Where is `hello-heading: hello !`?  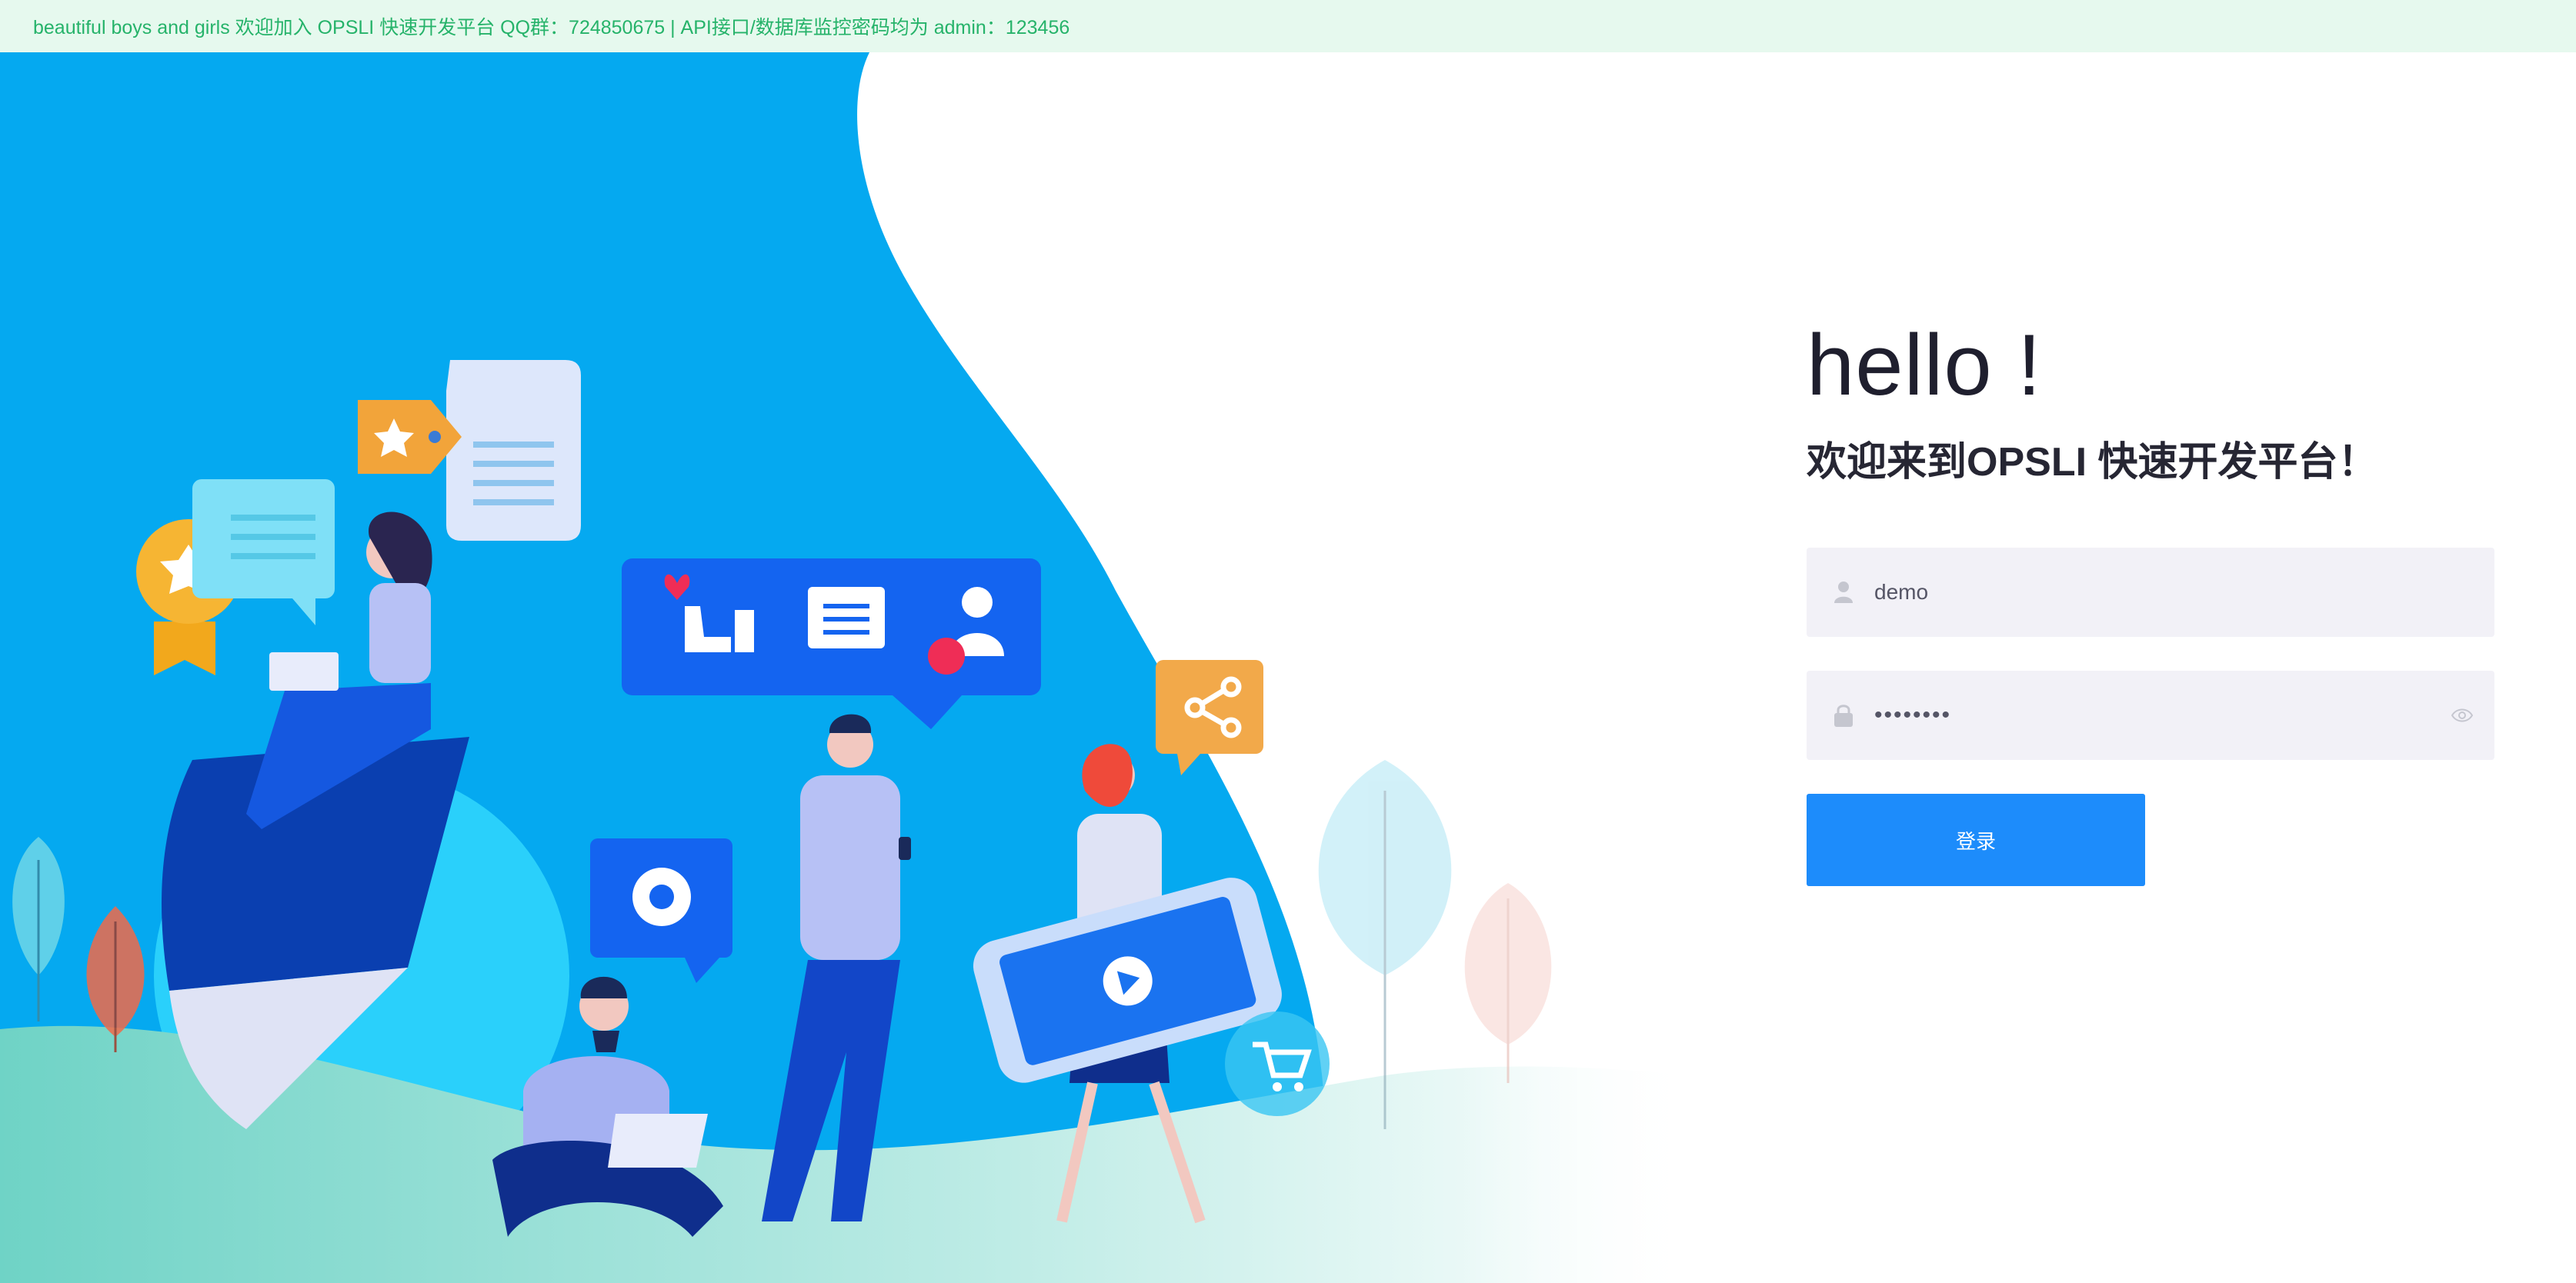
hello-heading: hello ! is located at coordinates (1925, 365).